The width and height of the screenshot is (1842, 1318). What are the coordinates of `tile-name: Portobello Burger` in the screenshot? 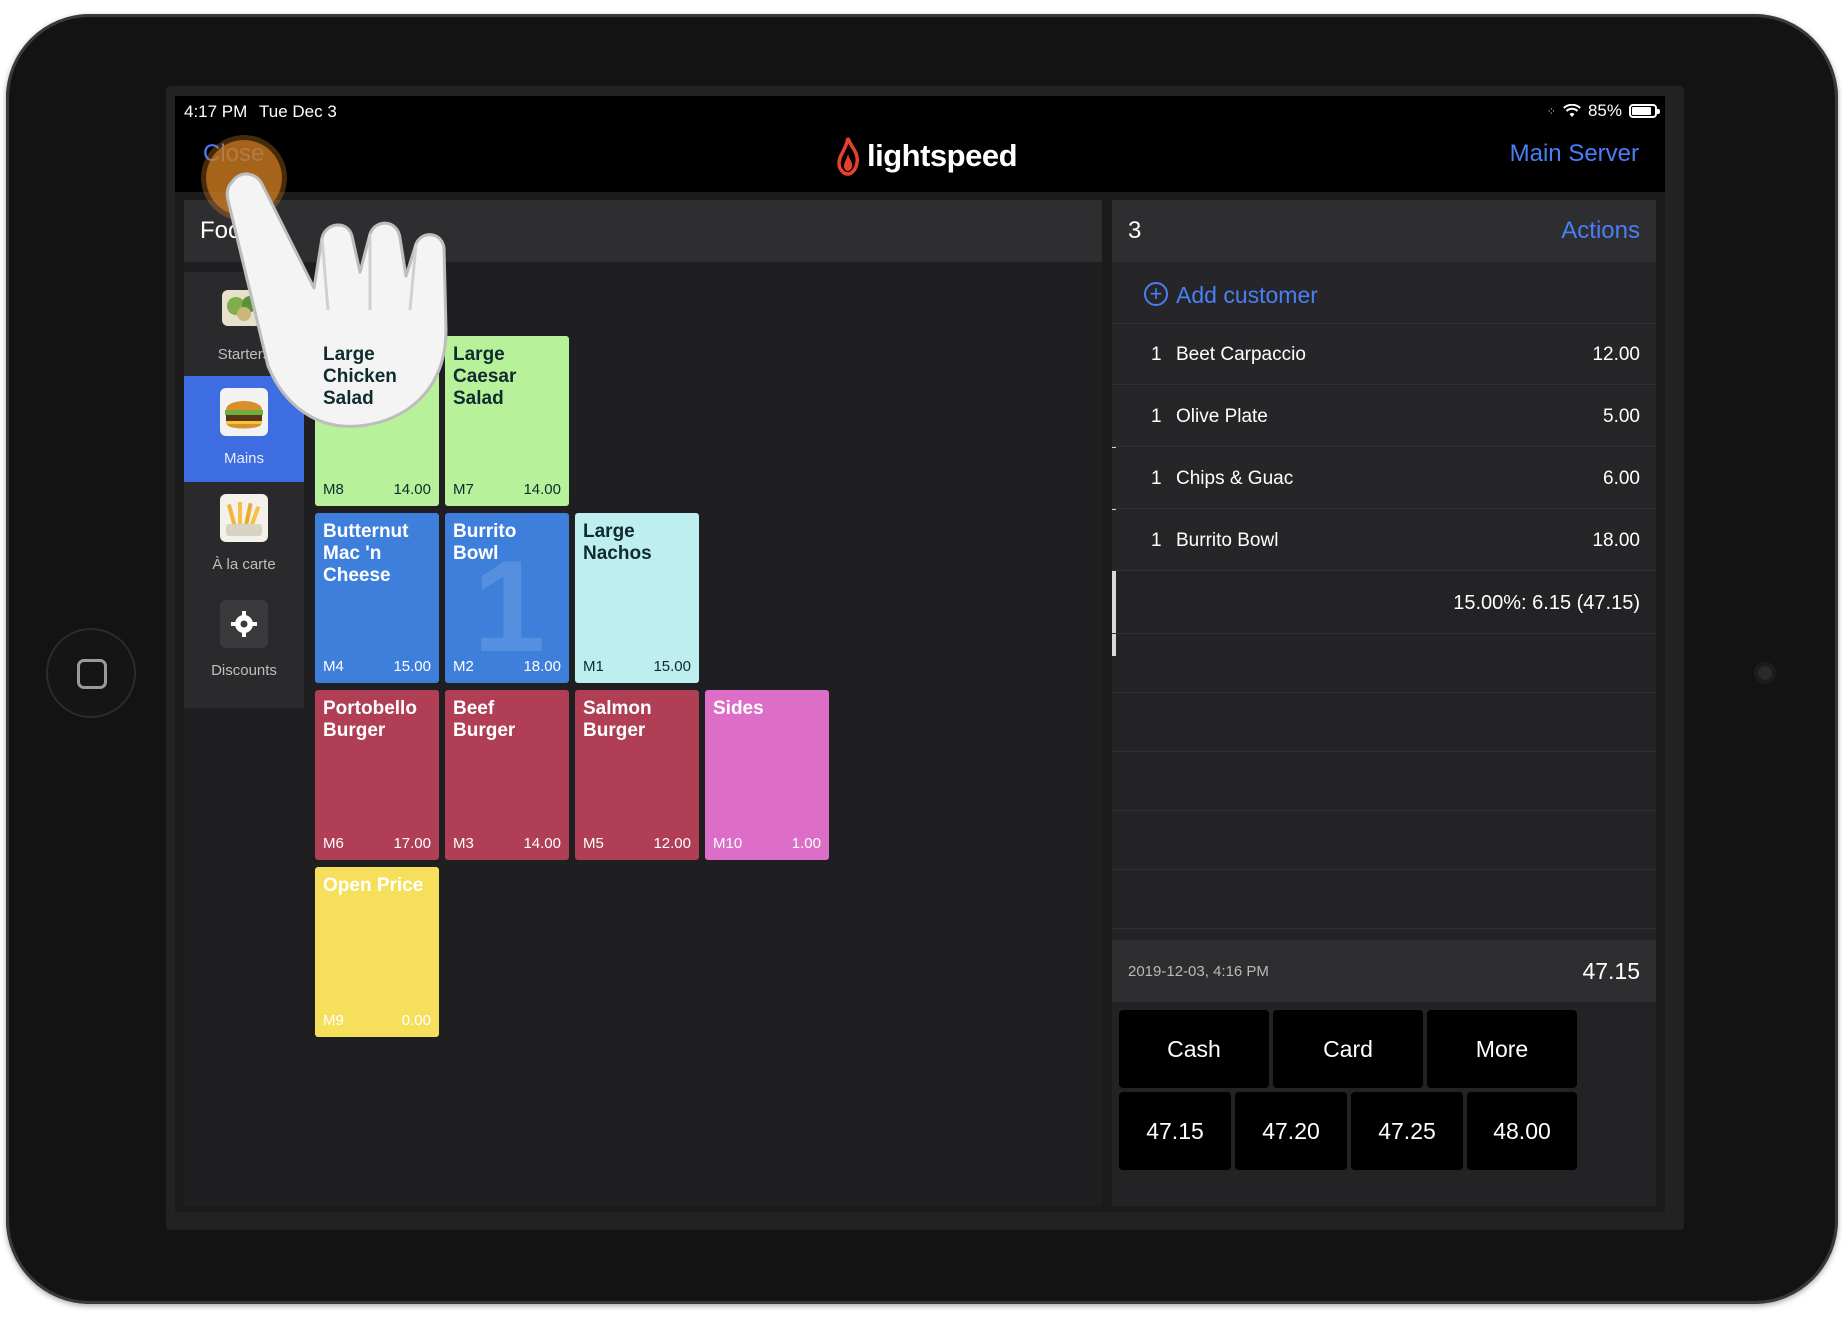 It's located at (370, 719).